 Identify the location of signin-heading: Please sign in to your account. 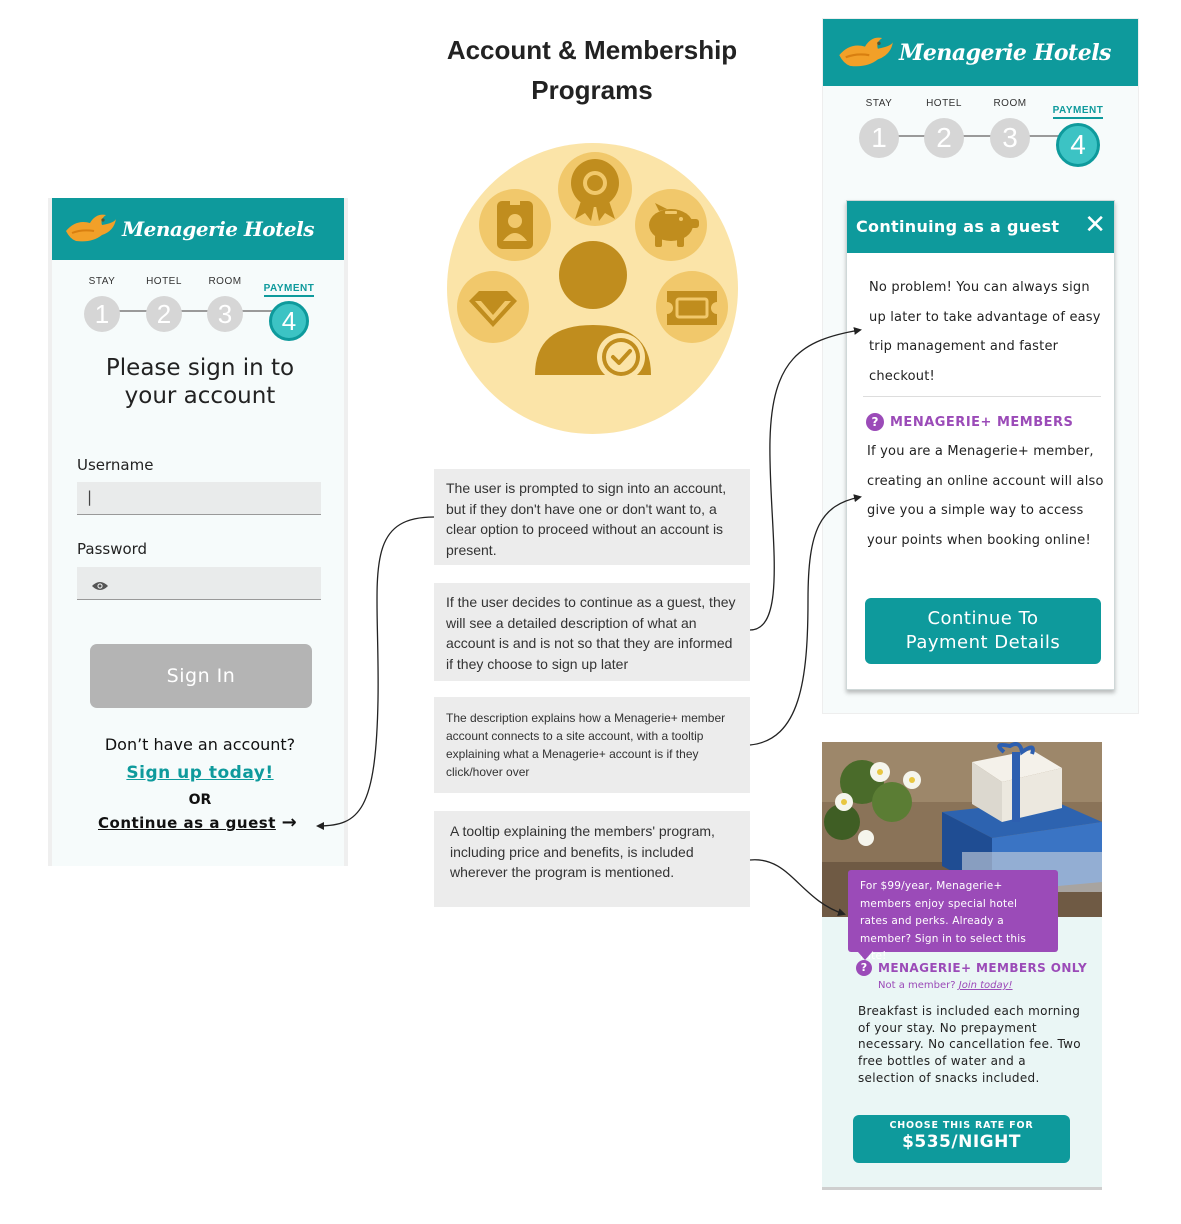
(200, 382).